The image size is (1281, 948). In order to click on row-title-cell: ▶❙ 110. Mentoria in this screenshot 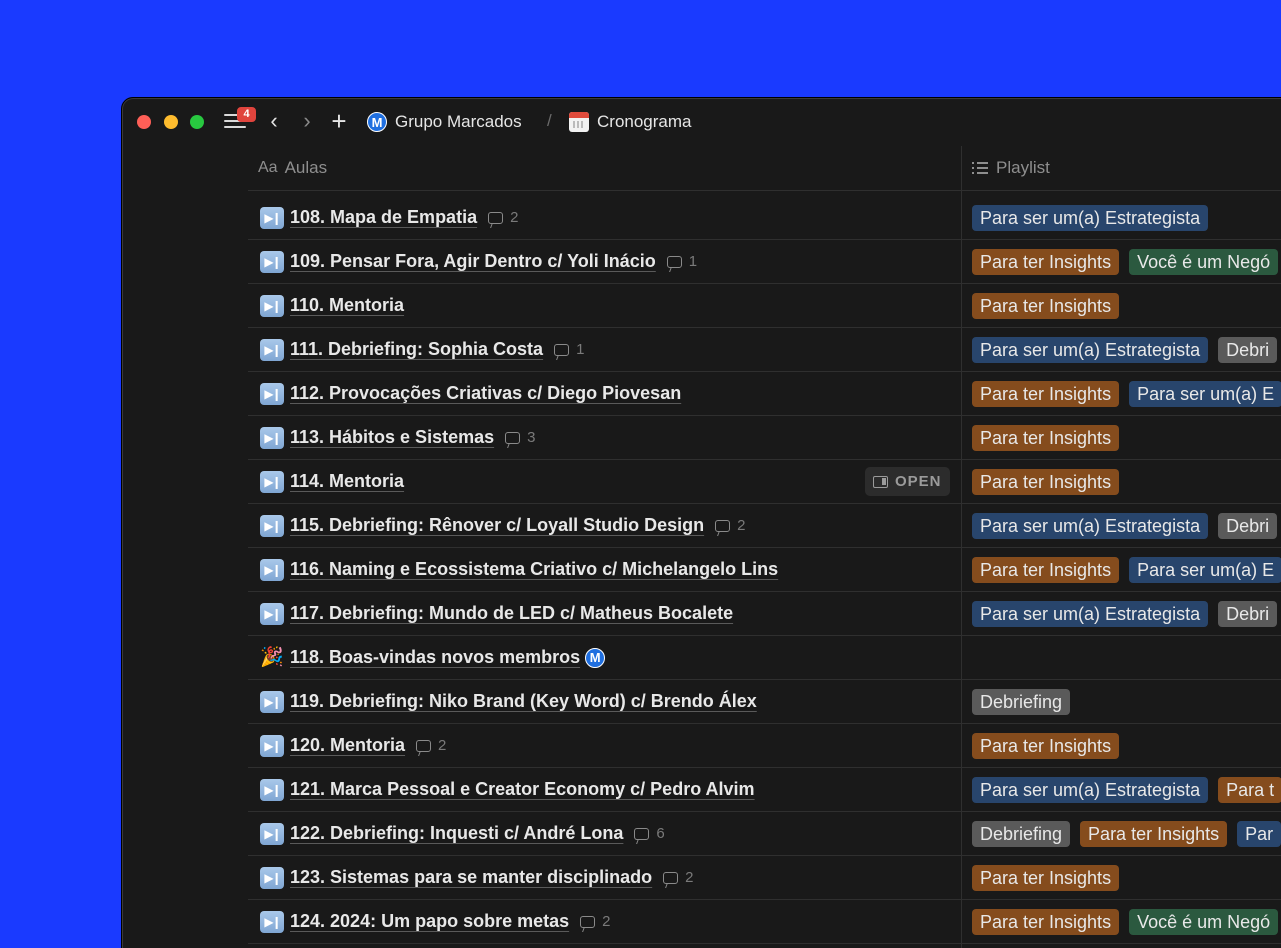, I will do `click(332, 305)`.